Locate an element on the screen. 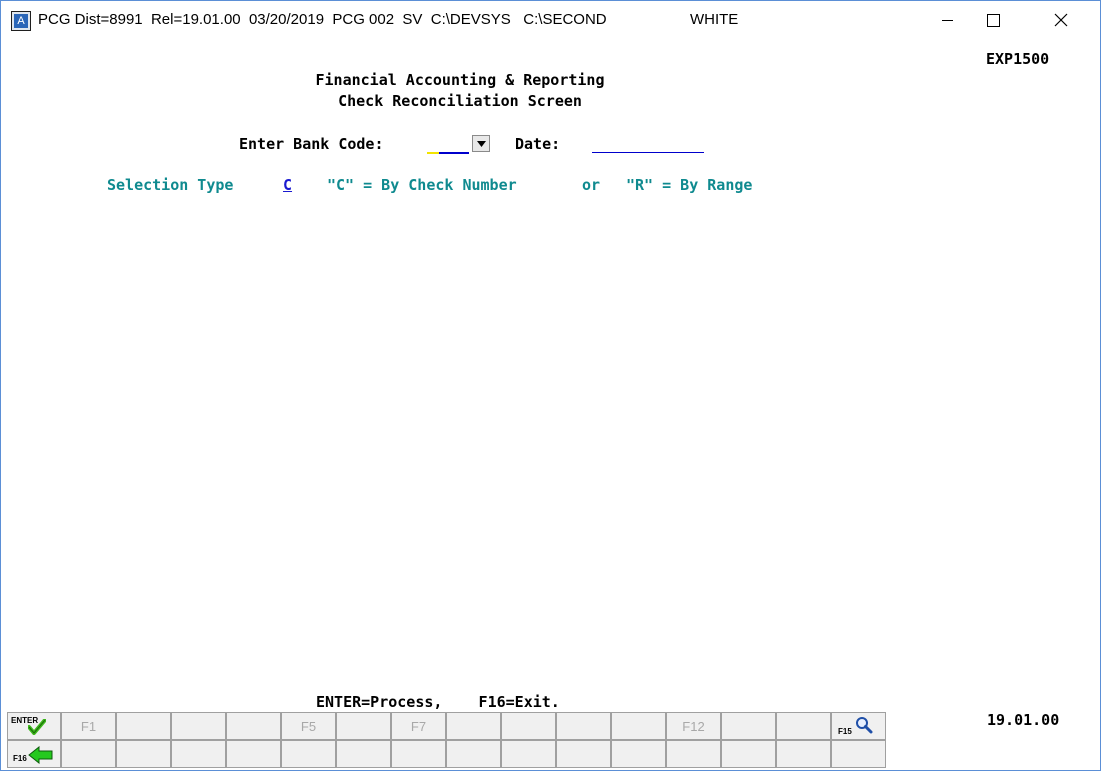 This screenshot has height=771, width=1101. f15-key-label: F15 is located at coordinates (845, 731).